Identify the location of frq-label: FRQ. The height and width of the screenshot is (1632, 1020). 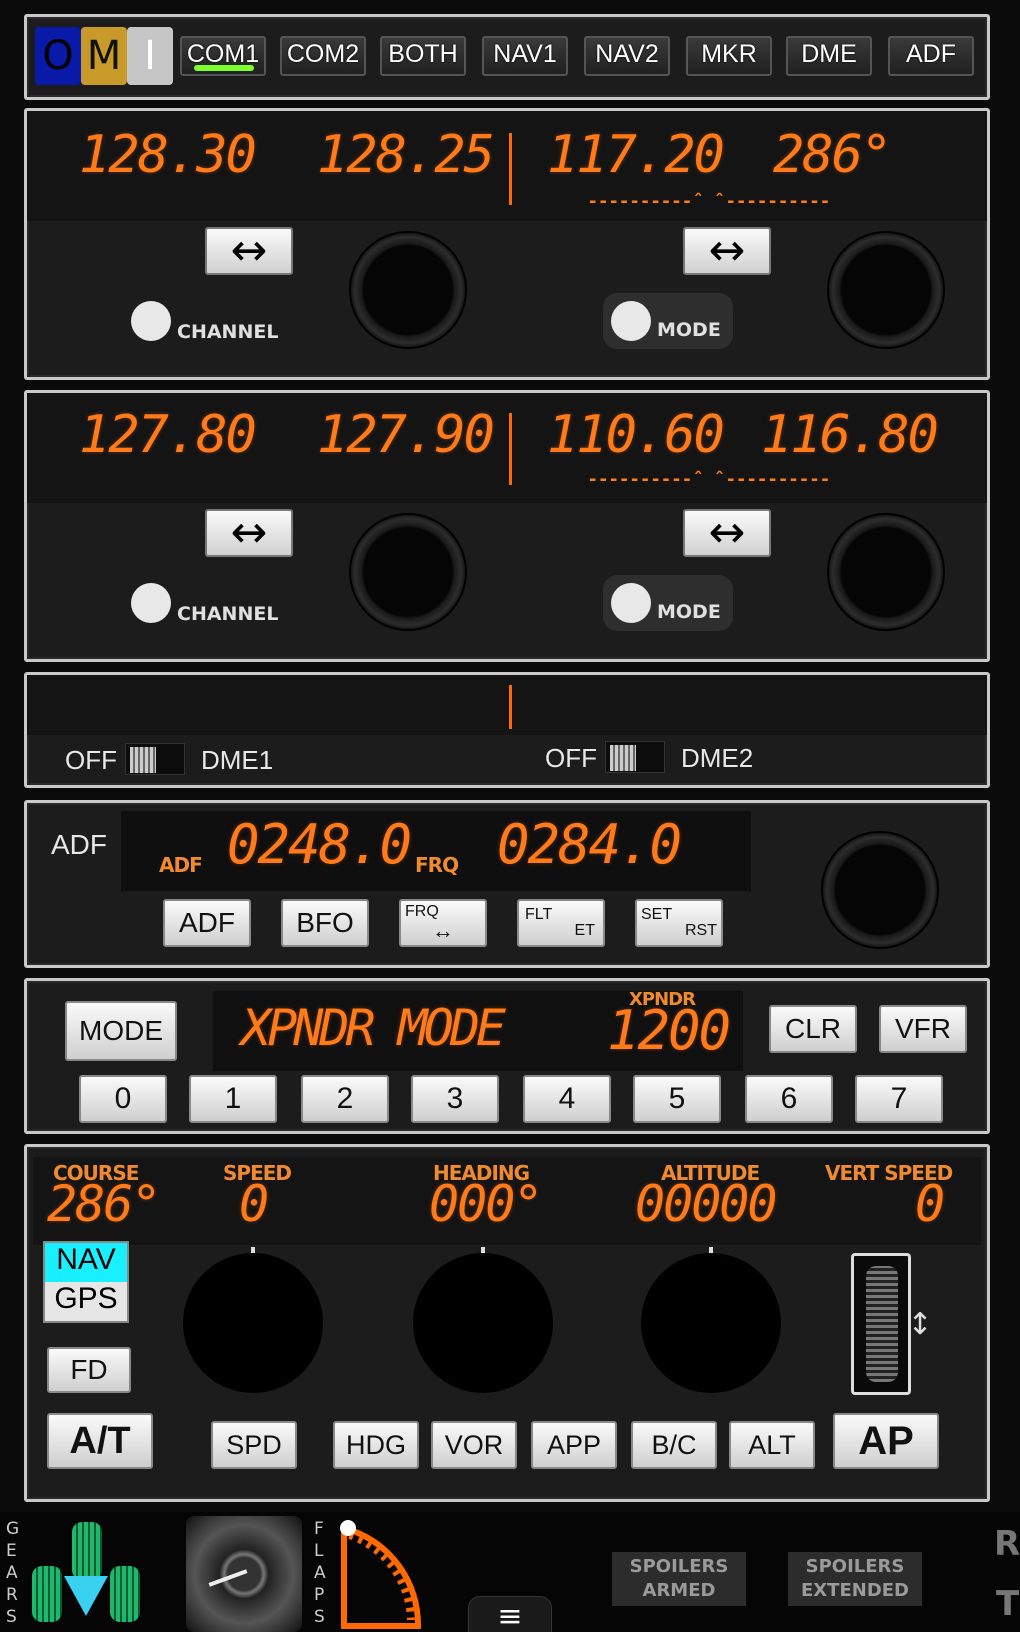
(437, 865).